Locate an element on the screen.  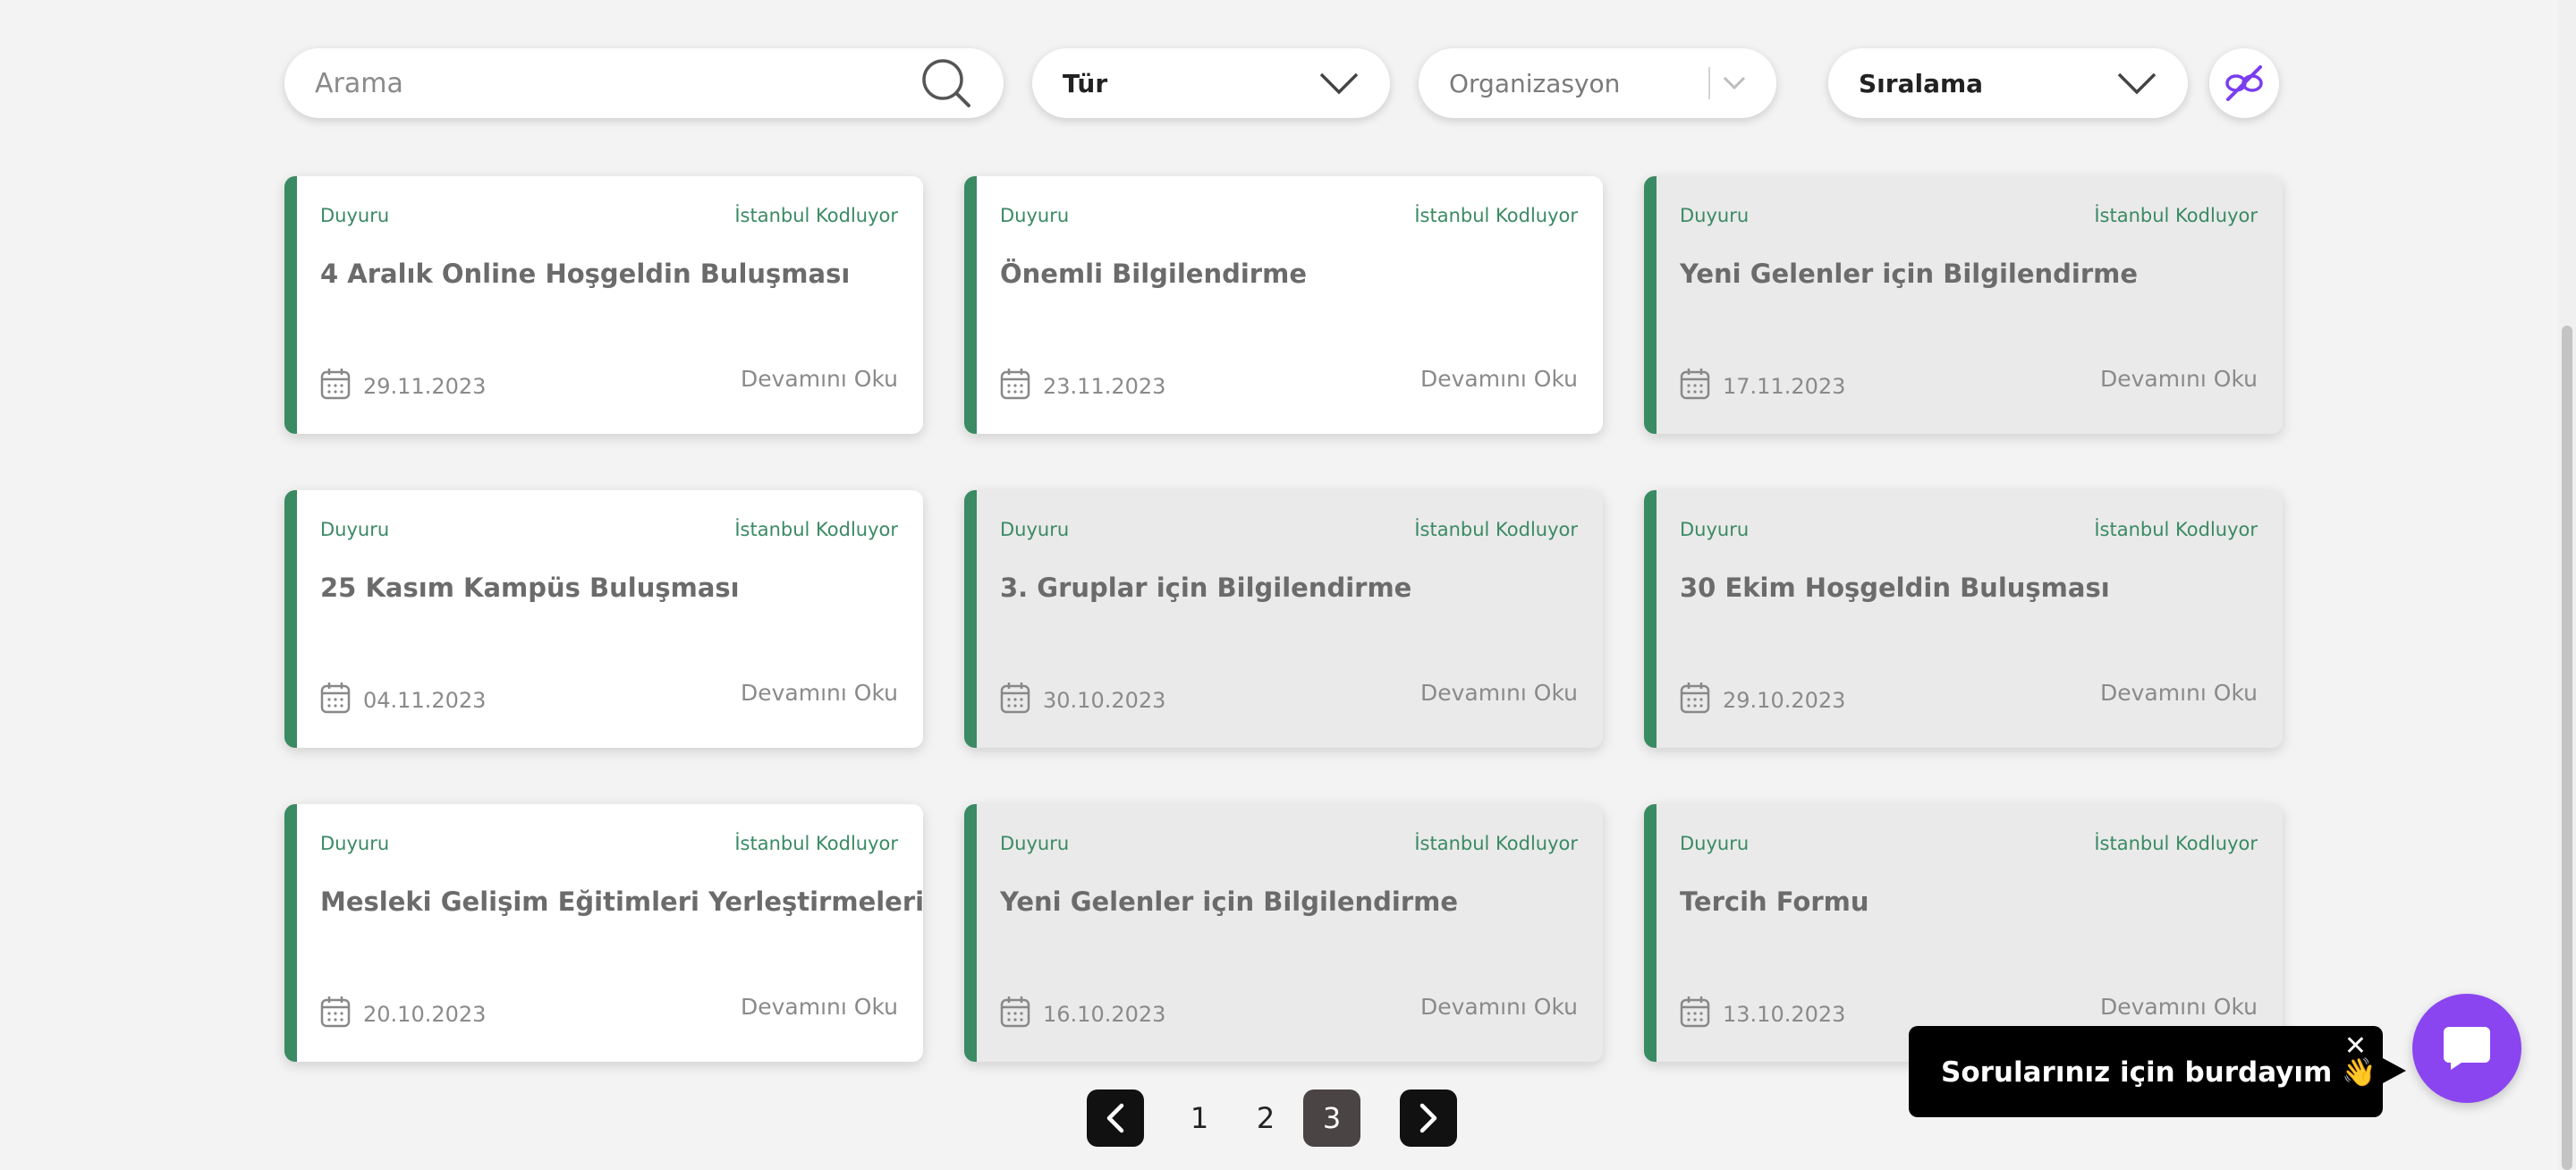
type-select-label: Tür is located at coordinates (1085, 83).